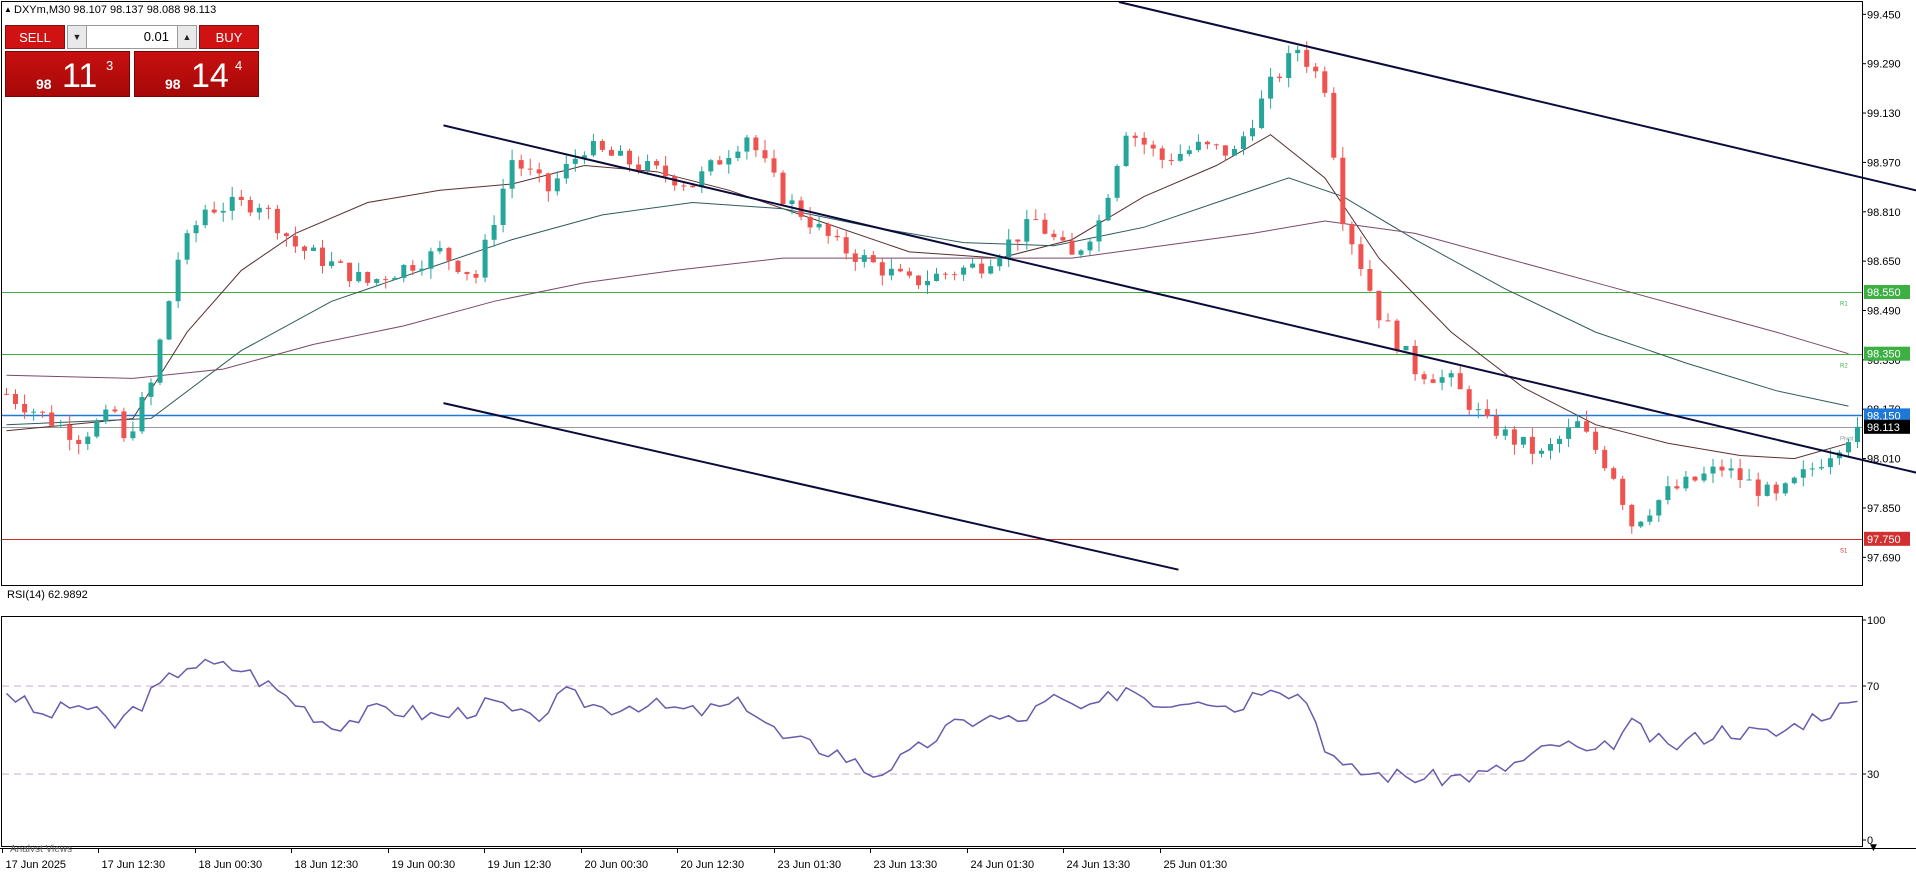 The image size is (1916, 874). Describe the element at coordinates (229, 37) in the screenshot. I see `buy-button: BUY` at that location.